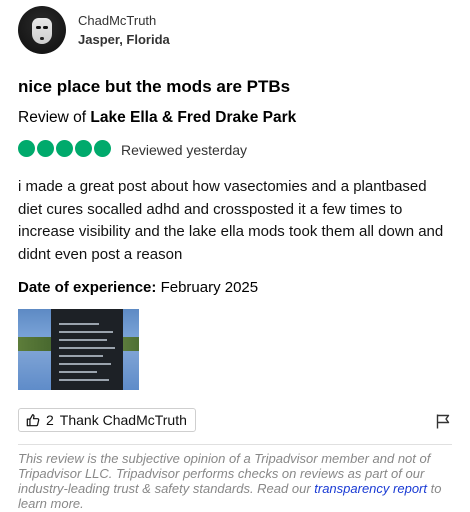 The height and width of the screenshot is (512, 470). Describe the element at coordinates (87, 349) in the screenshot. I see `photo-sign` at that location.